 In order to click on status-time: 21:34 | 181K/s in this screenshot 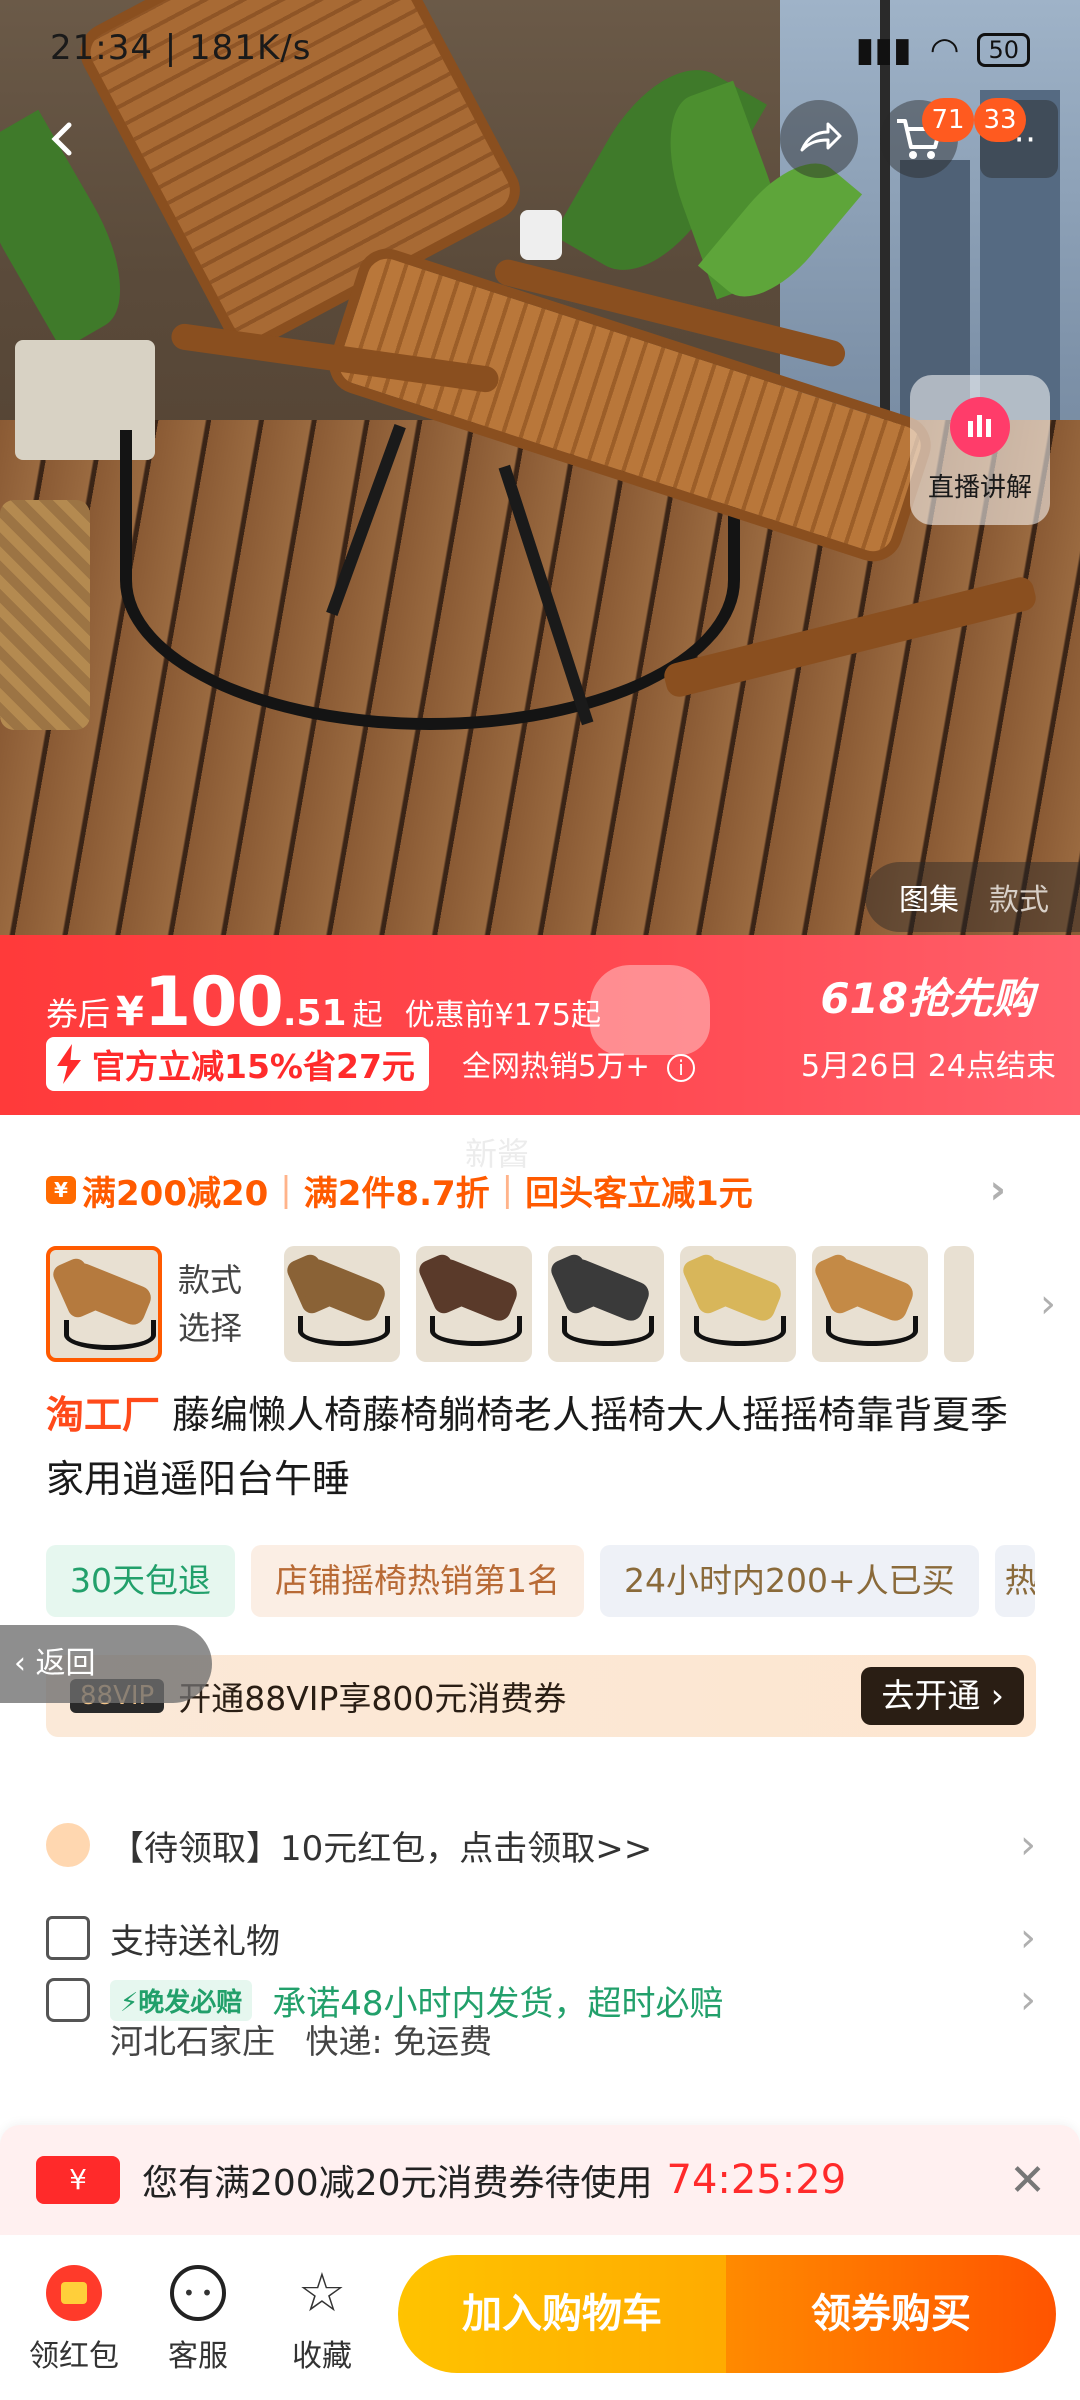, I will do `click(181, 48)`.